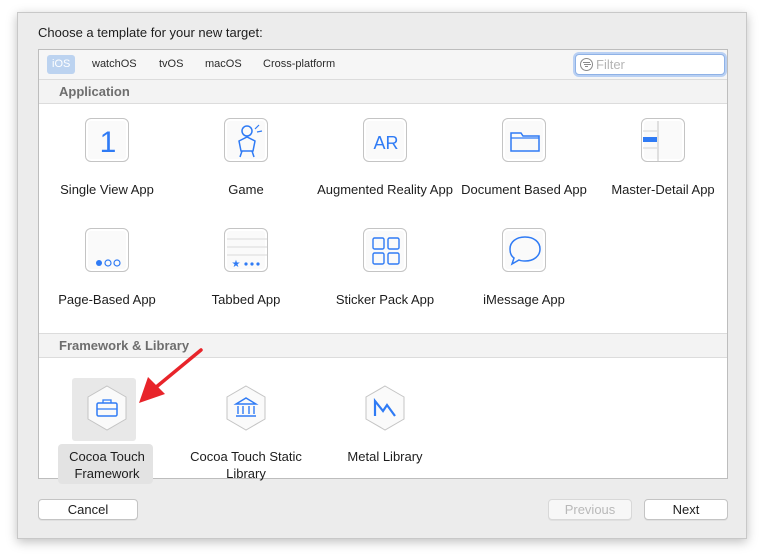 This screenshot has width=764, height=560. Describe the element at coordinates (246, 465) in the screenshot. I see `template-label: Cocoa Touch Static Library` at that location.